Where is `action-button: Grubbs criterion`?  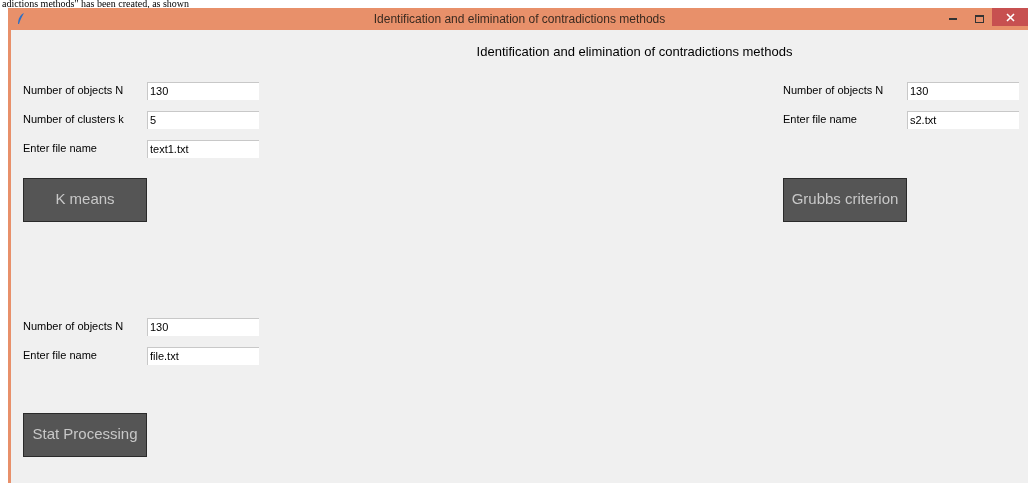 action-button: Grubbs criterion is located at coordinates (845, 199).